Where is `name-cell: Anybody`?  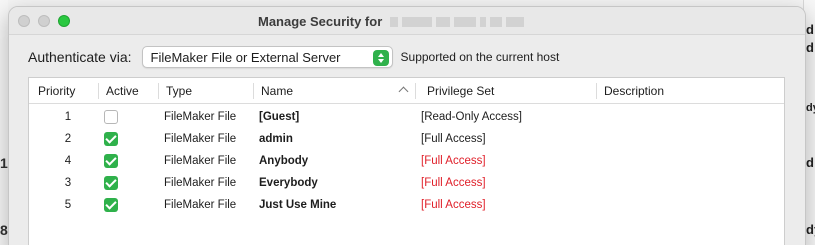
name-cell: Anybody is located at coordinates (284, 161).